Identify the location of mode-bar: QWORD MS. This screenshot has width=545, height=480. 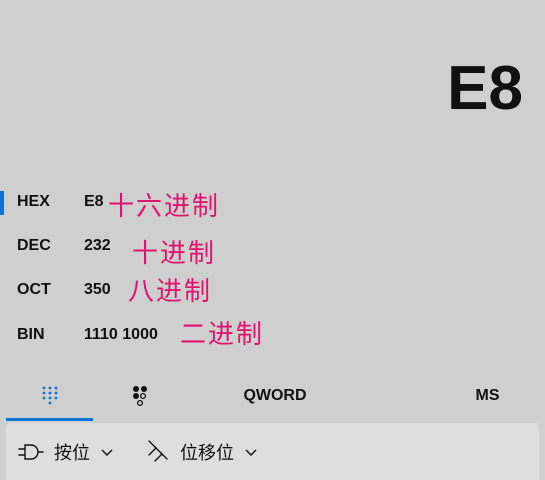
(272, 396).